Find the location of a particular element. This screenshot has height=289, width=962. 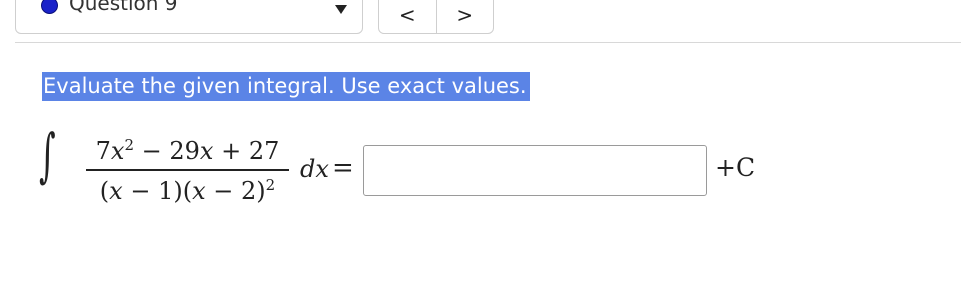

equals-sign: = is located at coordinates (343, 168).